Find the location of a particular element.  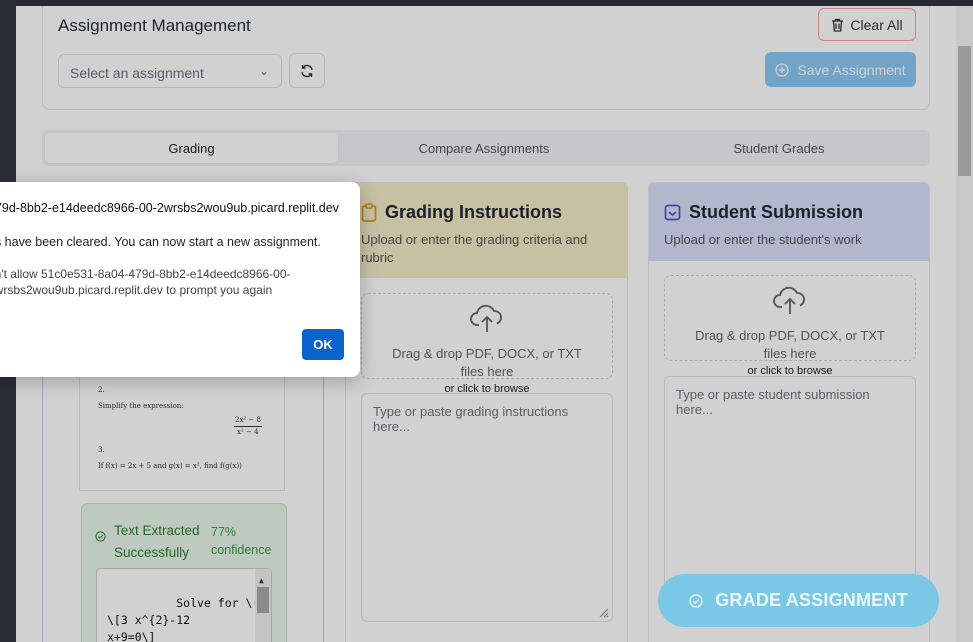

ok-button: OK is located at coordinates (323, 344).